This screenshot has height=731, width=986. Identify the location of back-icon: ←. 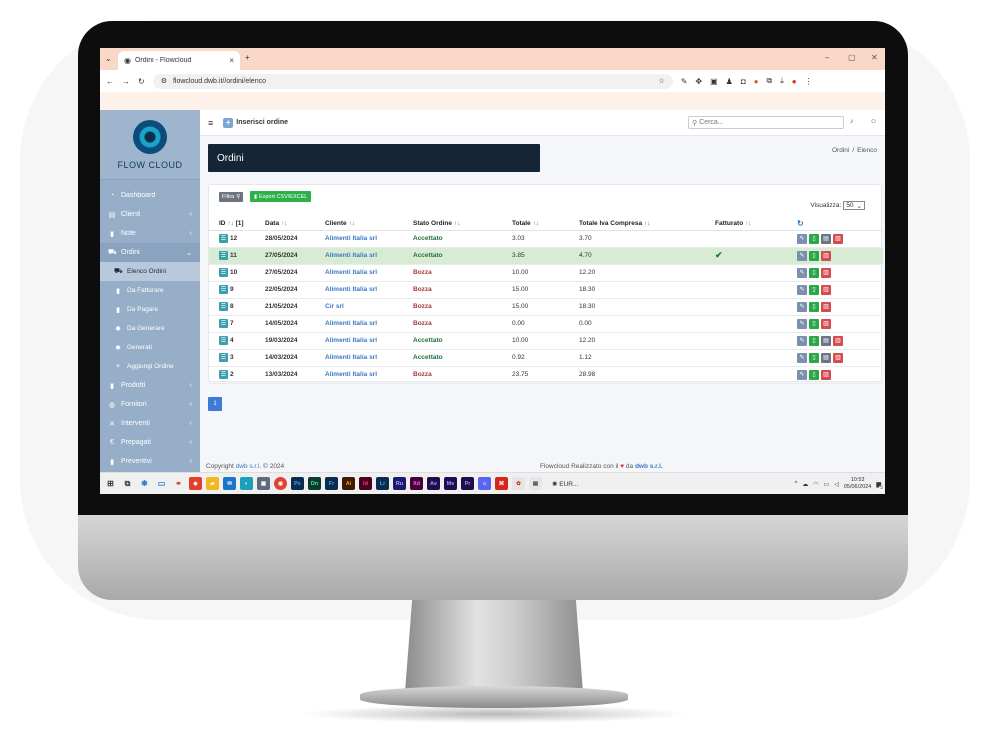
(110, 81).